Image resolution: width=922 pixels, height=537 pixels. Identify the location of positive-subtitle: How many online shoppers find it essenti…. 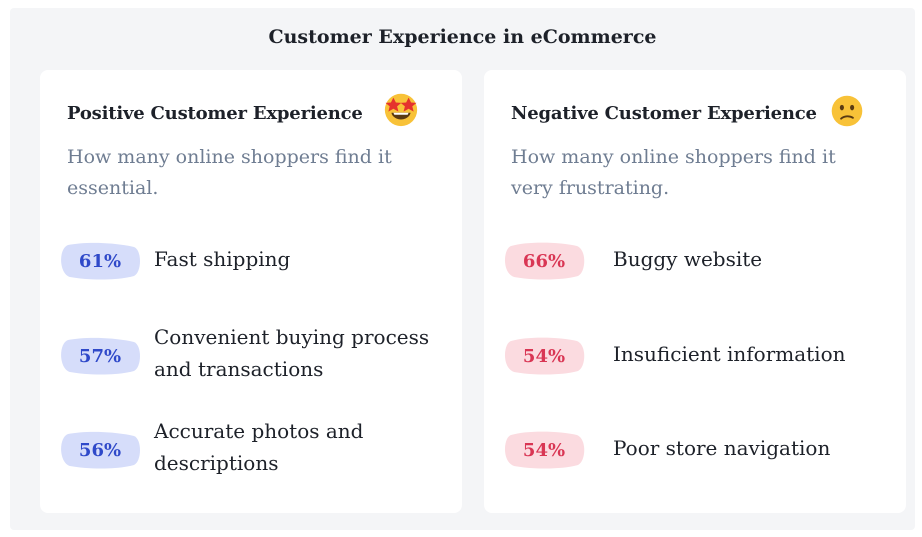
(229, 172).